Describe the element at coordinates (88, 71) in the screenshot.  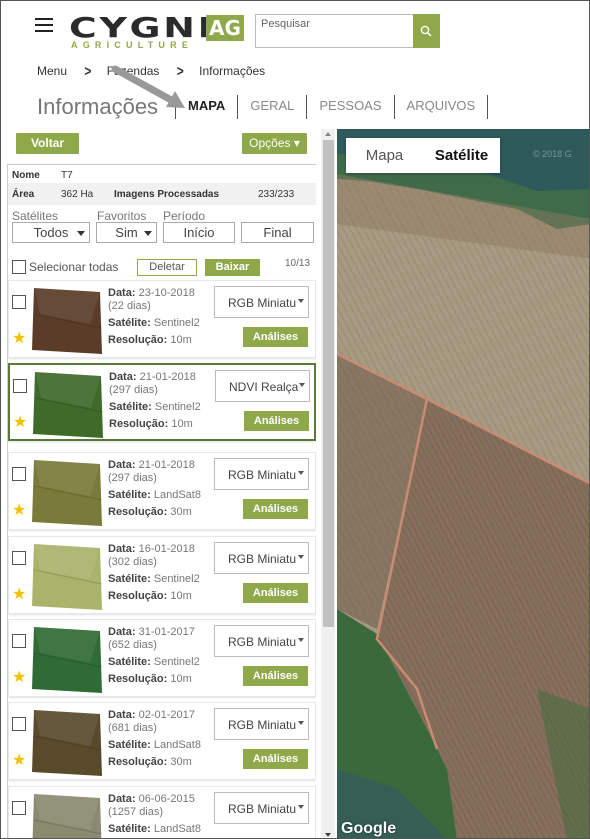
I see `chevron-right-icon: >` at that location.